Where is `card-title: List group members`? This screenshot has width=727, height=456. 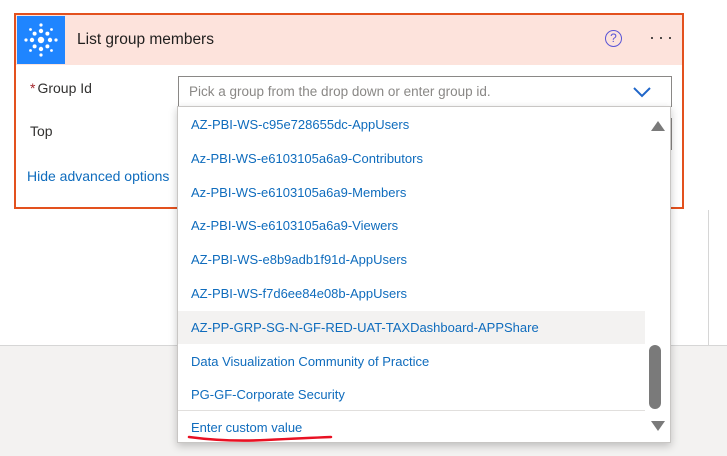
card-title: List group members is located at coordinates (145, 39).